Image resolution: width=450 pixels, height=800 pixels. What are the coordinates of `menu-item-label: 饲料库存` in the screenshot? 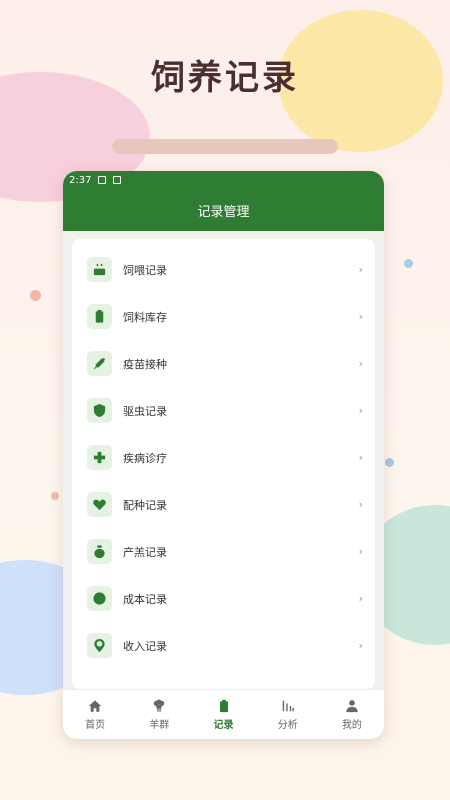 It's located at (145, 317).